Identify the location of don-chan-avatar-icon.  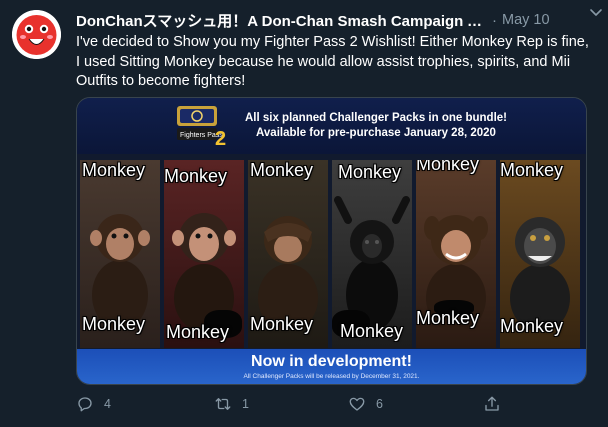
(36, 34).